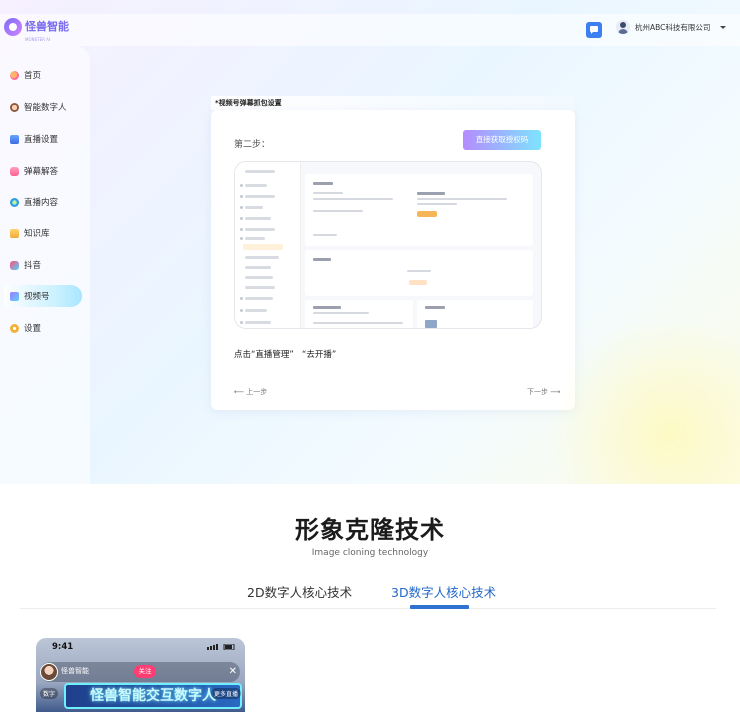 The height and width of the screenshot is (712, 740). I want to click on danmu-icon, so click(14, 171).